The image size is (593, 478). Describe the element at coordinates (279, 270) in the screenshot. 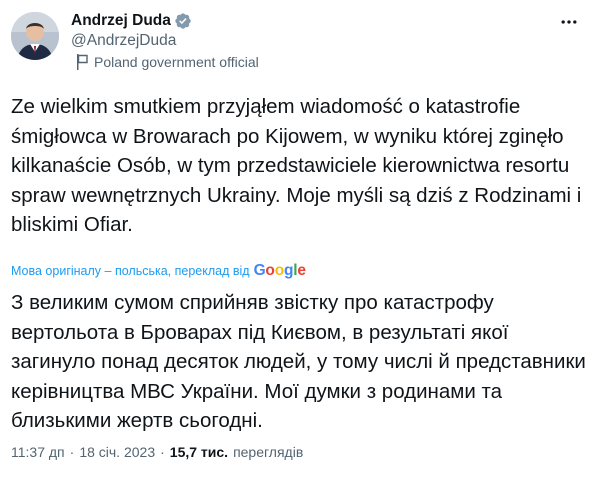

I see `google-logo: Google` at that location.